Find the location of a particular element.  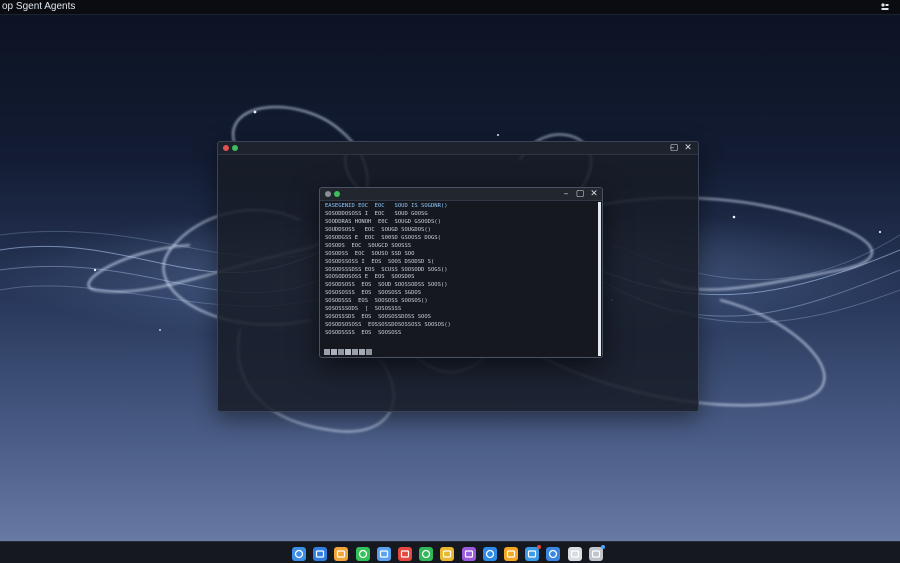

terminal-line: SOSODSSOSS I EOS SOOS DSODSD S( is located at coordinates (380, 261).